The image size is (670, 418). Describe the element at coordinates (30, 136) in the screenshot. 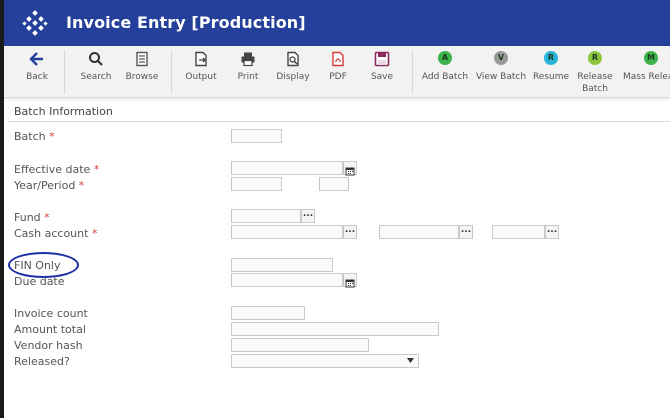

I see `batch-label-text: Batch` at that location.